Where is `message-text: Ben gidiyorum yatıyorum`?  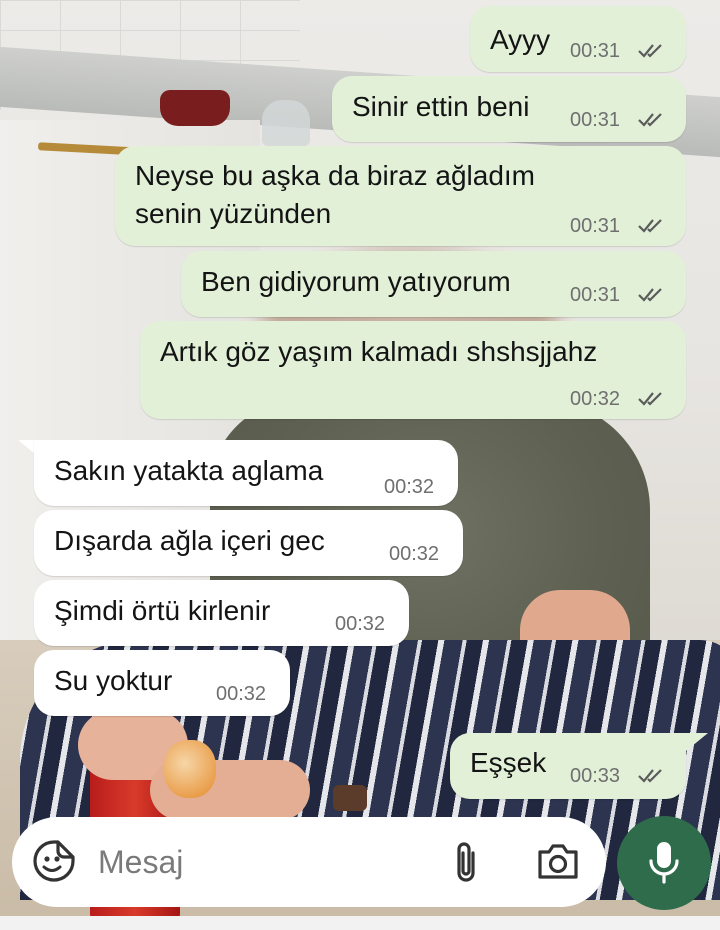 message-text: Ben gidiyorum yatıyorum is located at coordinates (356, 281).